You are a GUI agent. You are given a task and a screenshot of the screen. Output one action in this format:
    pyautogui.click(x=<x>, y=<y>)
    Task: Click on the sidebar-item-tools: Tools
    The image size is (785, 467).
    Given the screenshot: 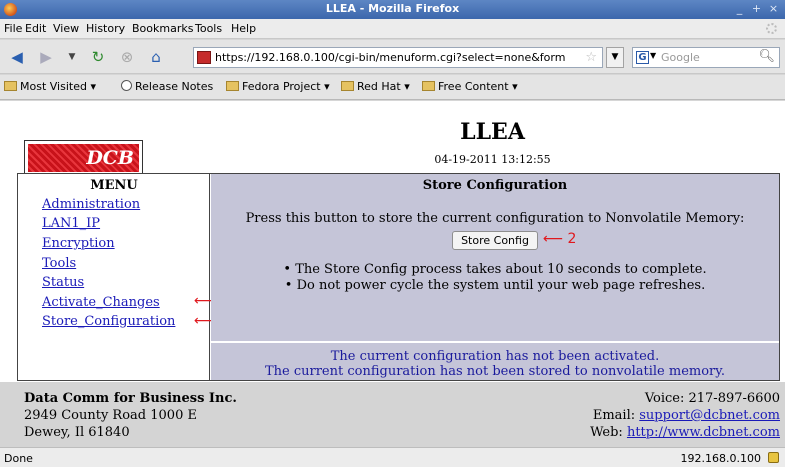 What is the action you would take?
    pyautogui.click(x=59, y=263)
    